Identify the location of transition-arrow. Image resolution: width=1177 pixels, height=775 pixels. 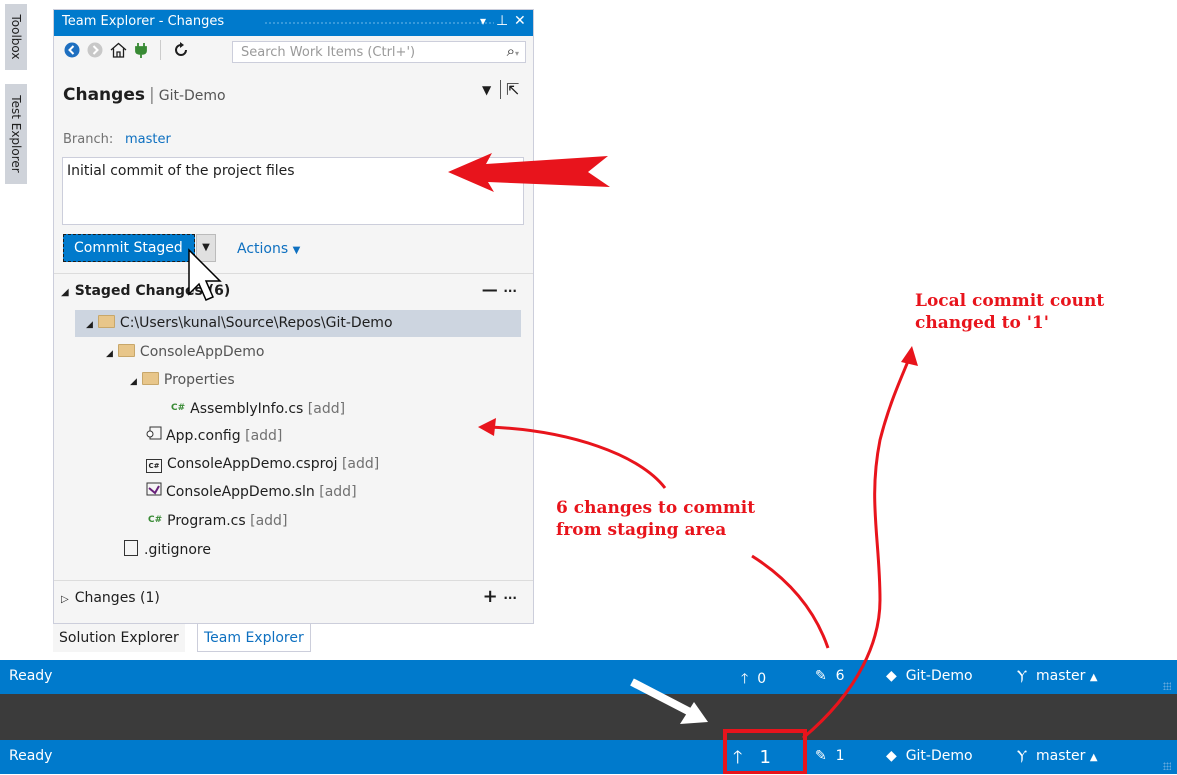
(661, 697).